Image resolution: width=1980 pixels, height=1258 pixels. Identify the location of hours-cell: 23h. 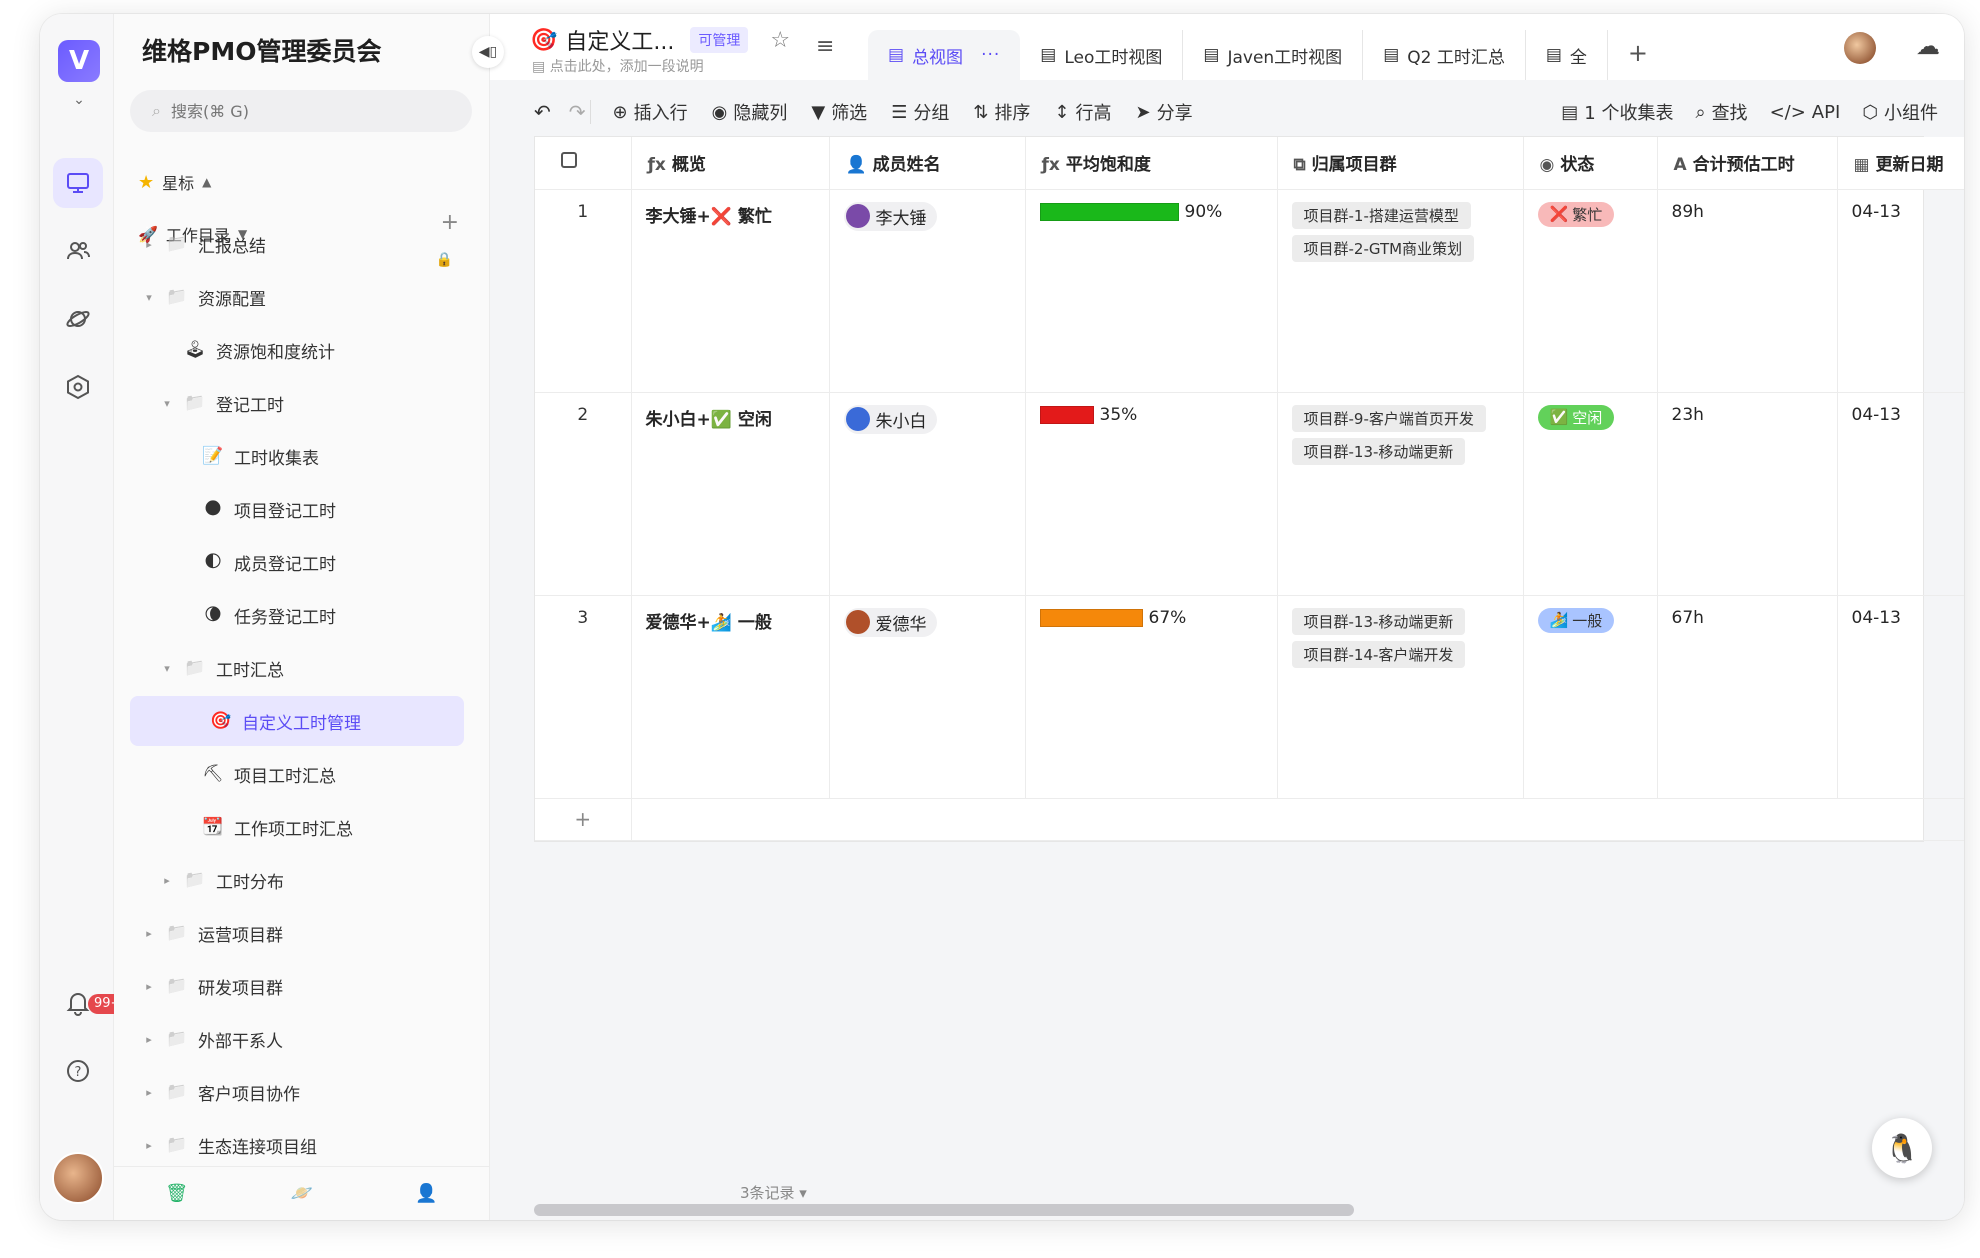
(1747, 494).